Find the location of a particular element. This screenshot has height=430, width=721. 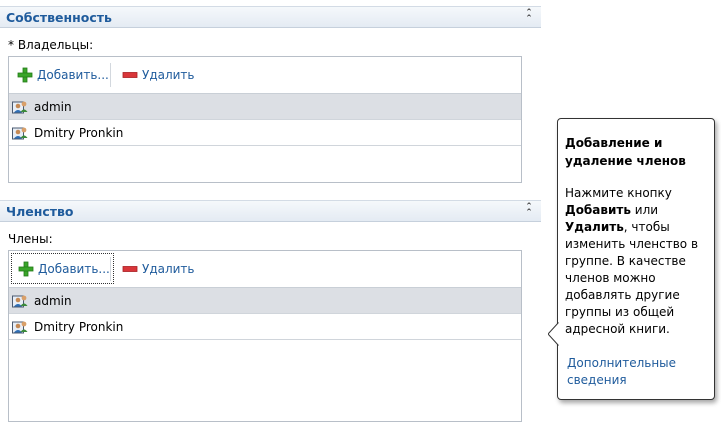

tooltip-body-mid: или is located at coordinates (644, 210).